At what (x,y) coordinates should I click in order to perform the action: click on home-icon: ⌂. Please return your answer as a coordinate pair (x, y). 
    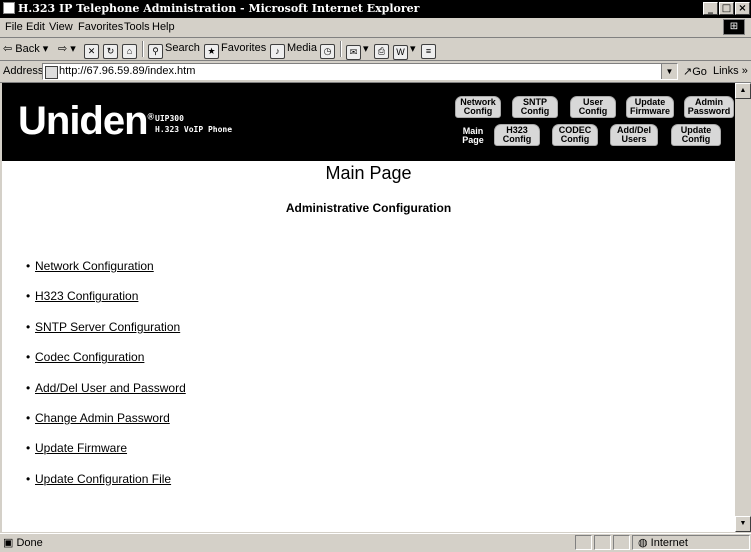
    Looking at the image, I should click on (129, 51).